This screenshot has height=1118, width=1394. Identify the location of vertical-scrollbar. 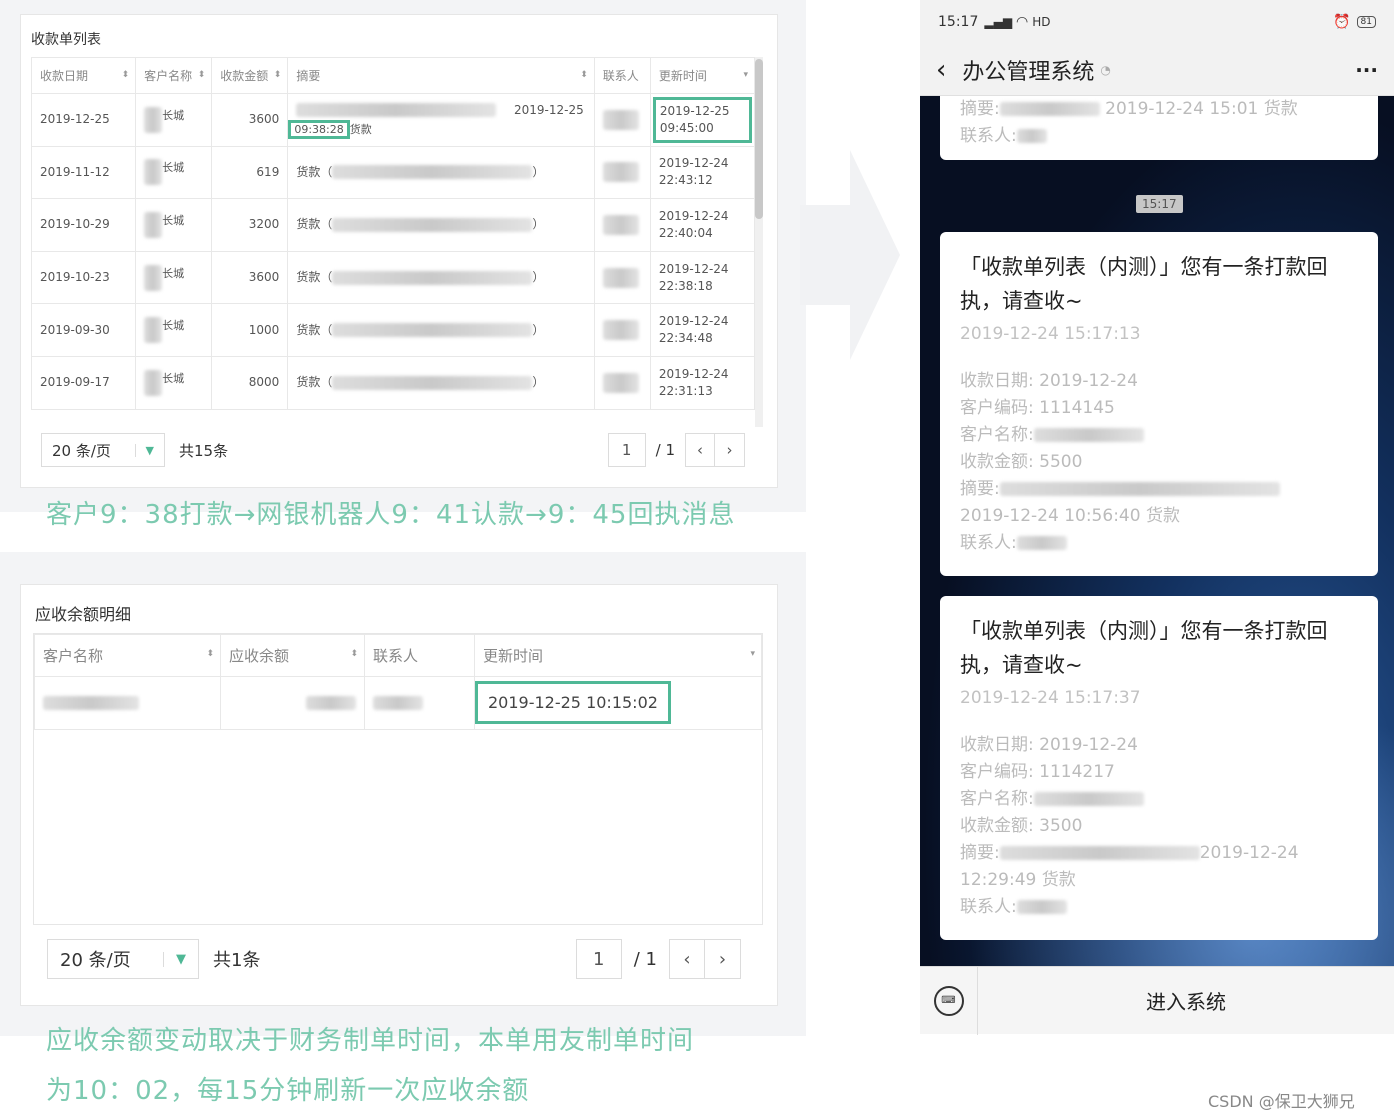
(759, 242).